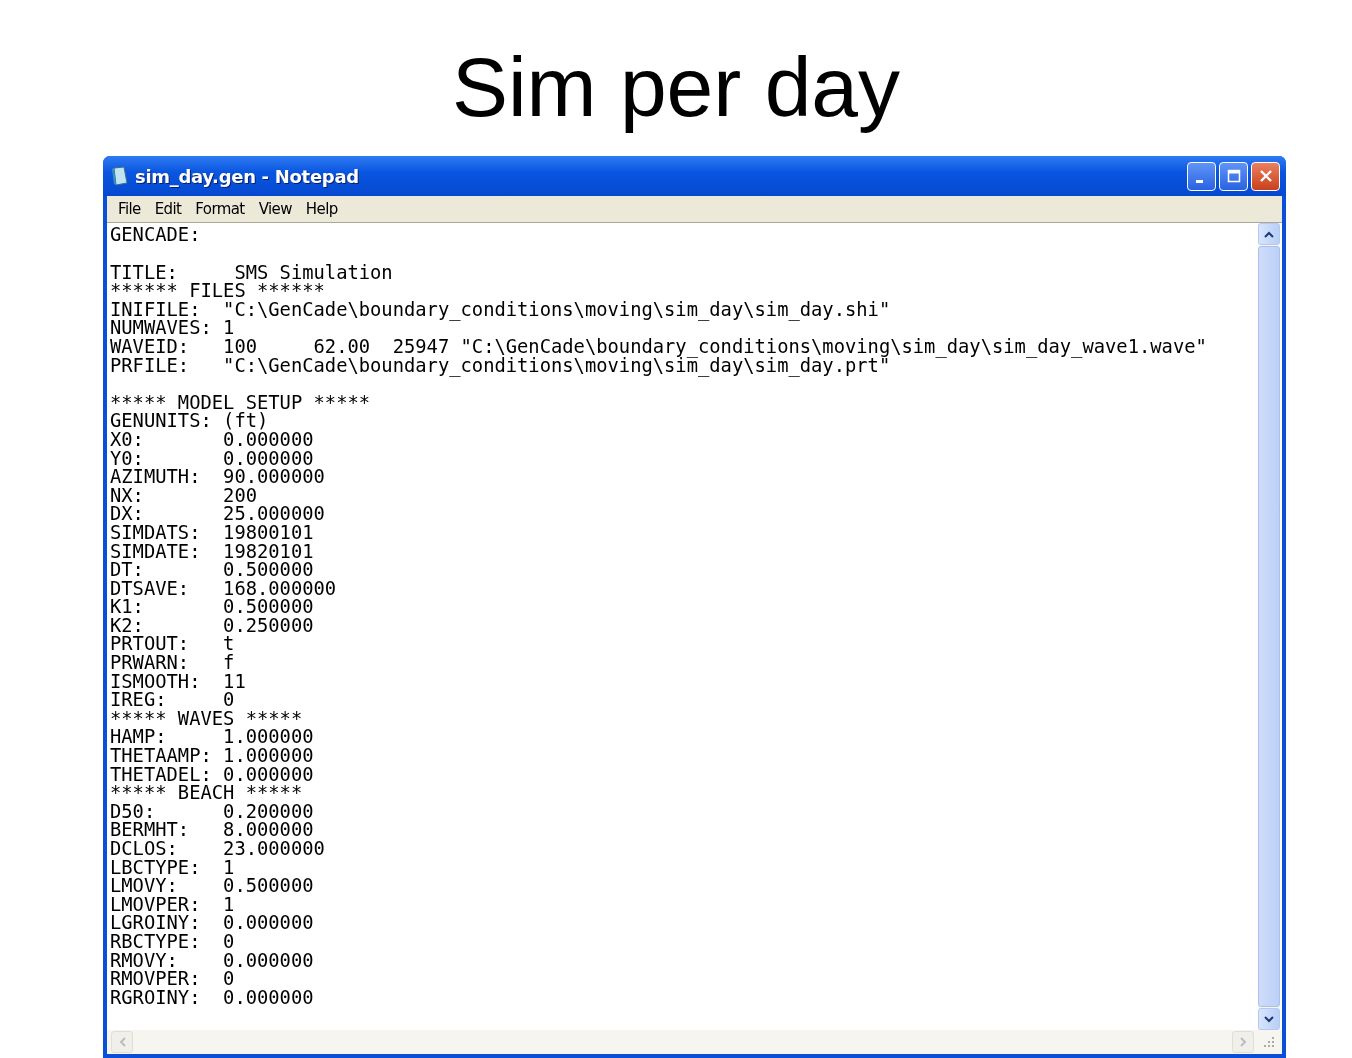  What do you see at coordinates (212, 552) in the screenshot?
I see `text-line: SIMDATE: 19820101` at bounding box center [212, 552].